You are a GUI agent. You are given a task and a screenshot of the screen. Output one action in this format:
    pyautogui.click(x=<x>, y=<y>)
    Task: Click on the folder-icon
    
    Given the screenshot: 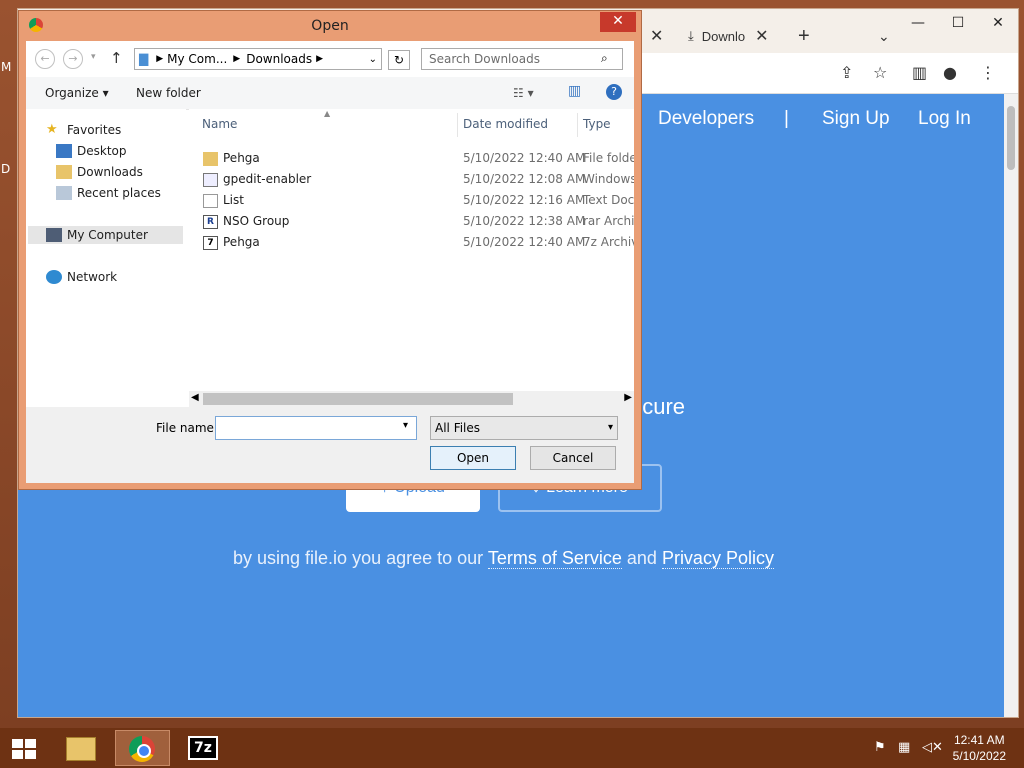 What is the action you would take?
    pyautogui.click(x=210, y=159)
    